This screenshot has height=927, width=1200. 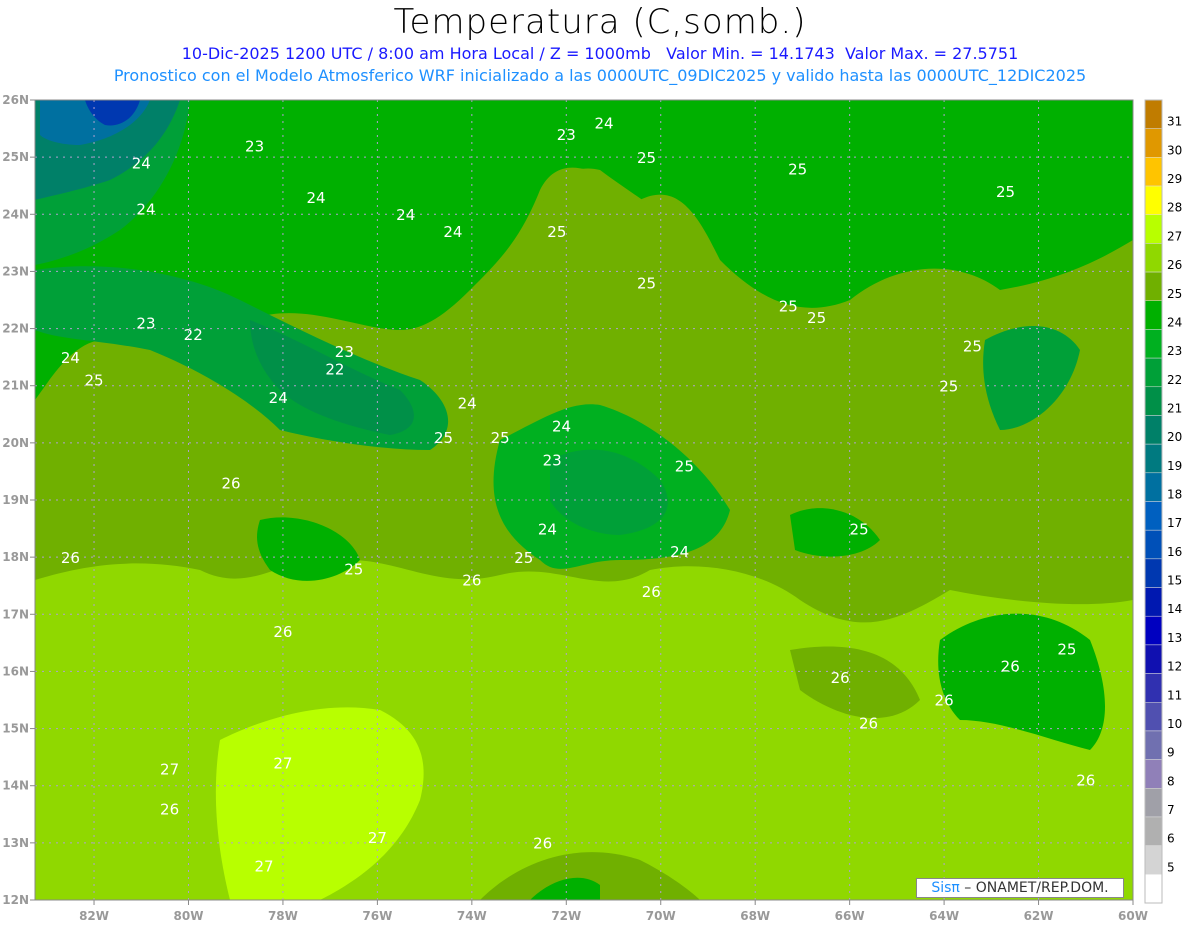 I want to click on x-tick-label: 74W, so click(x=472, y=916).